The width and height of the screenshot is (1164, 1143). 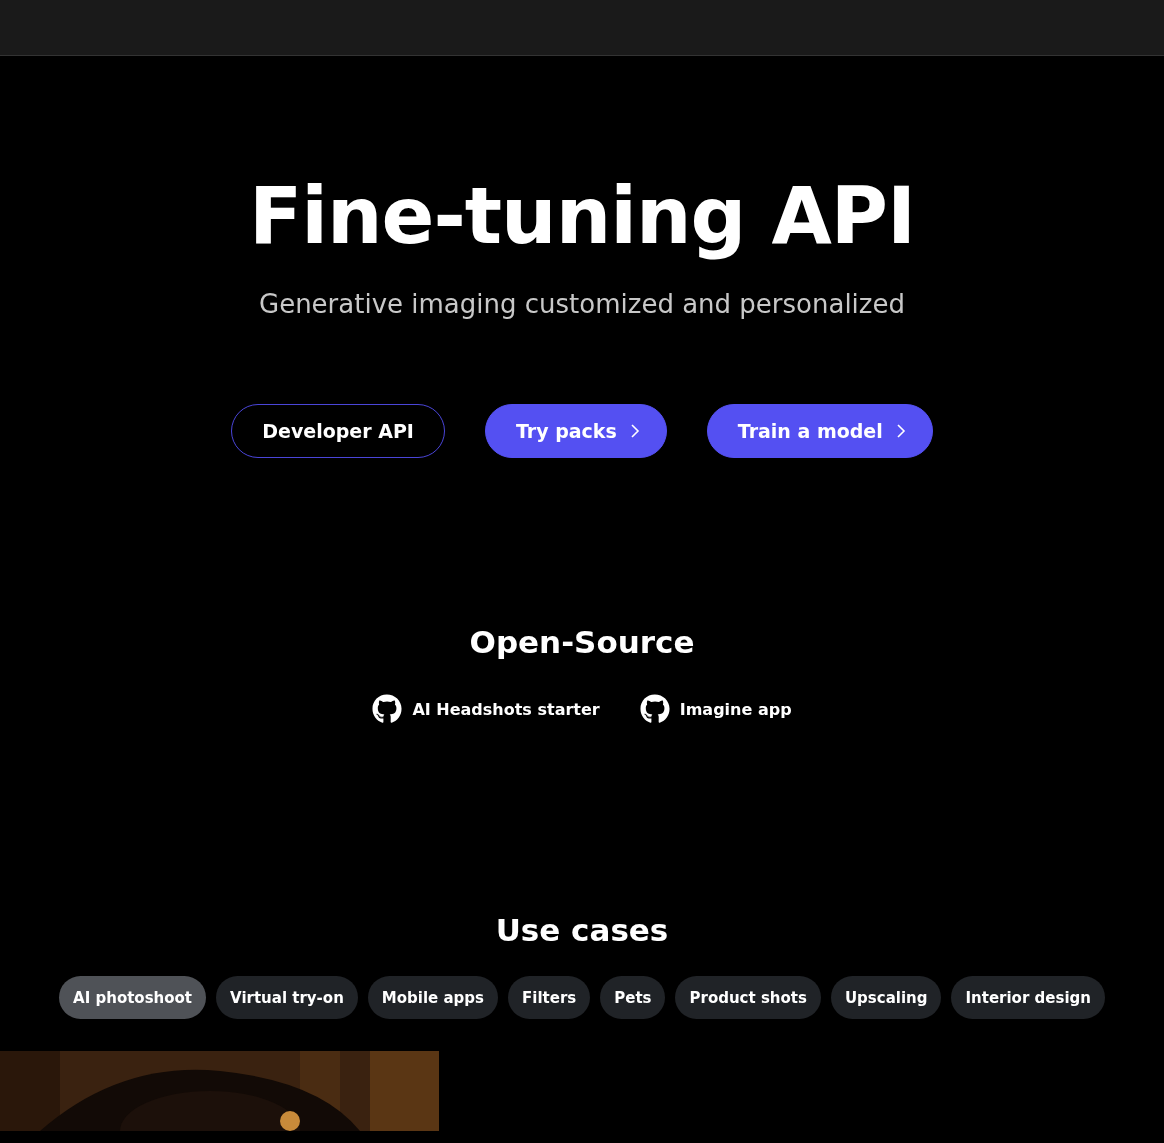 What do you see at coordinates (287, 997) in the screenshot?
I see `use-case-tab: Virtual try-on` at bounding box center [287, 997].